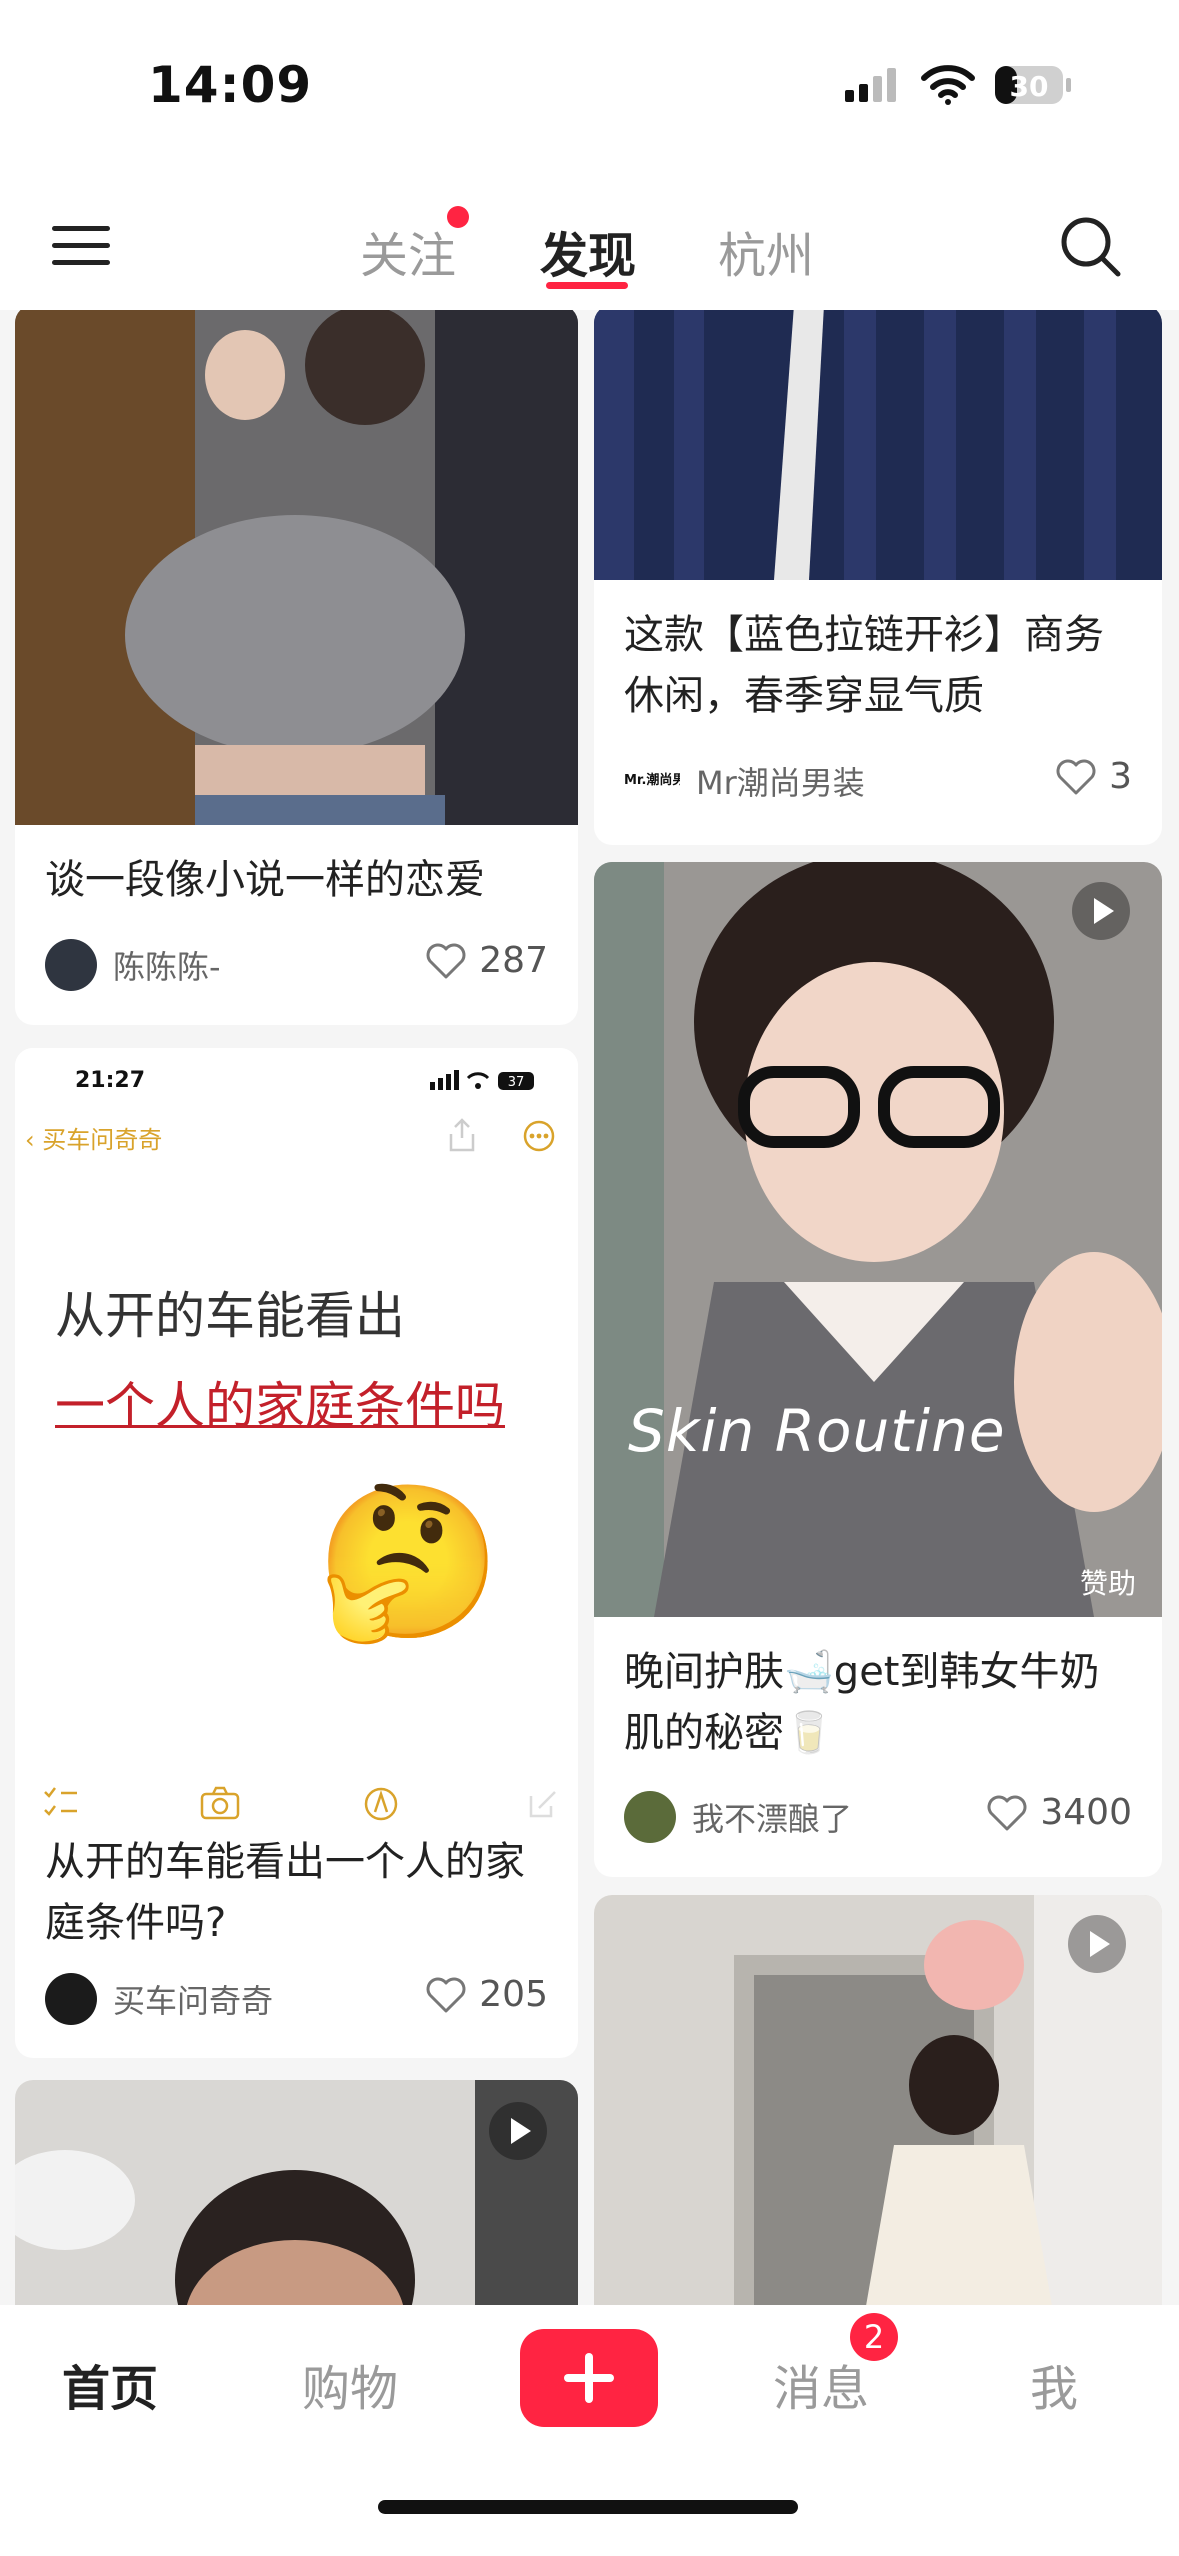  I want to click on card-title: 从开的车能看出一个人的家庭条件吗?, so click(285, 1892).